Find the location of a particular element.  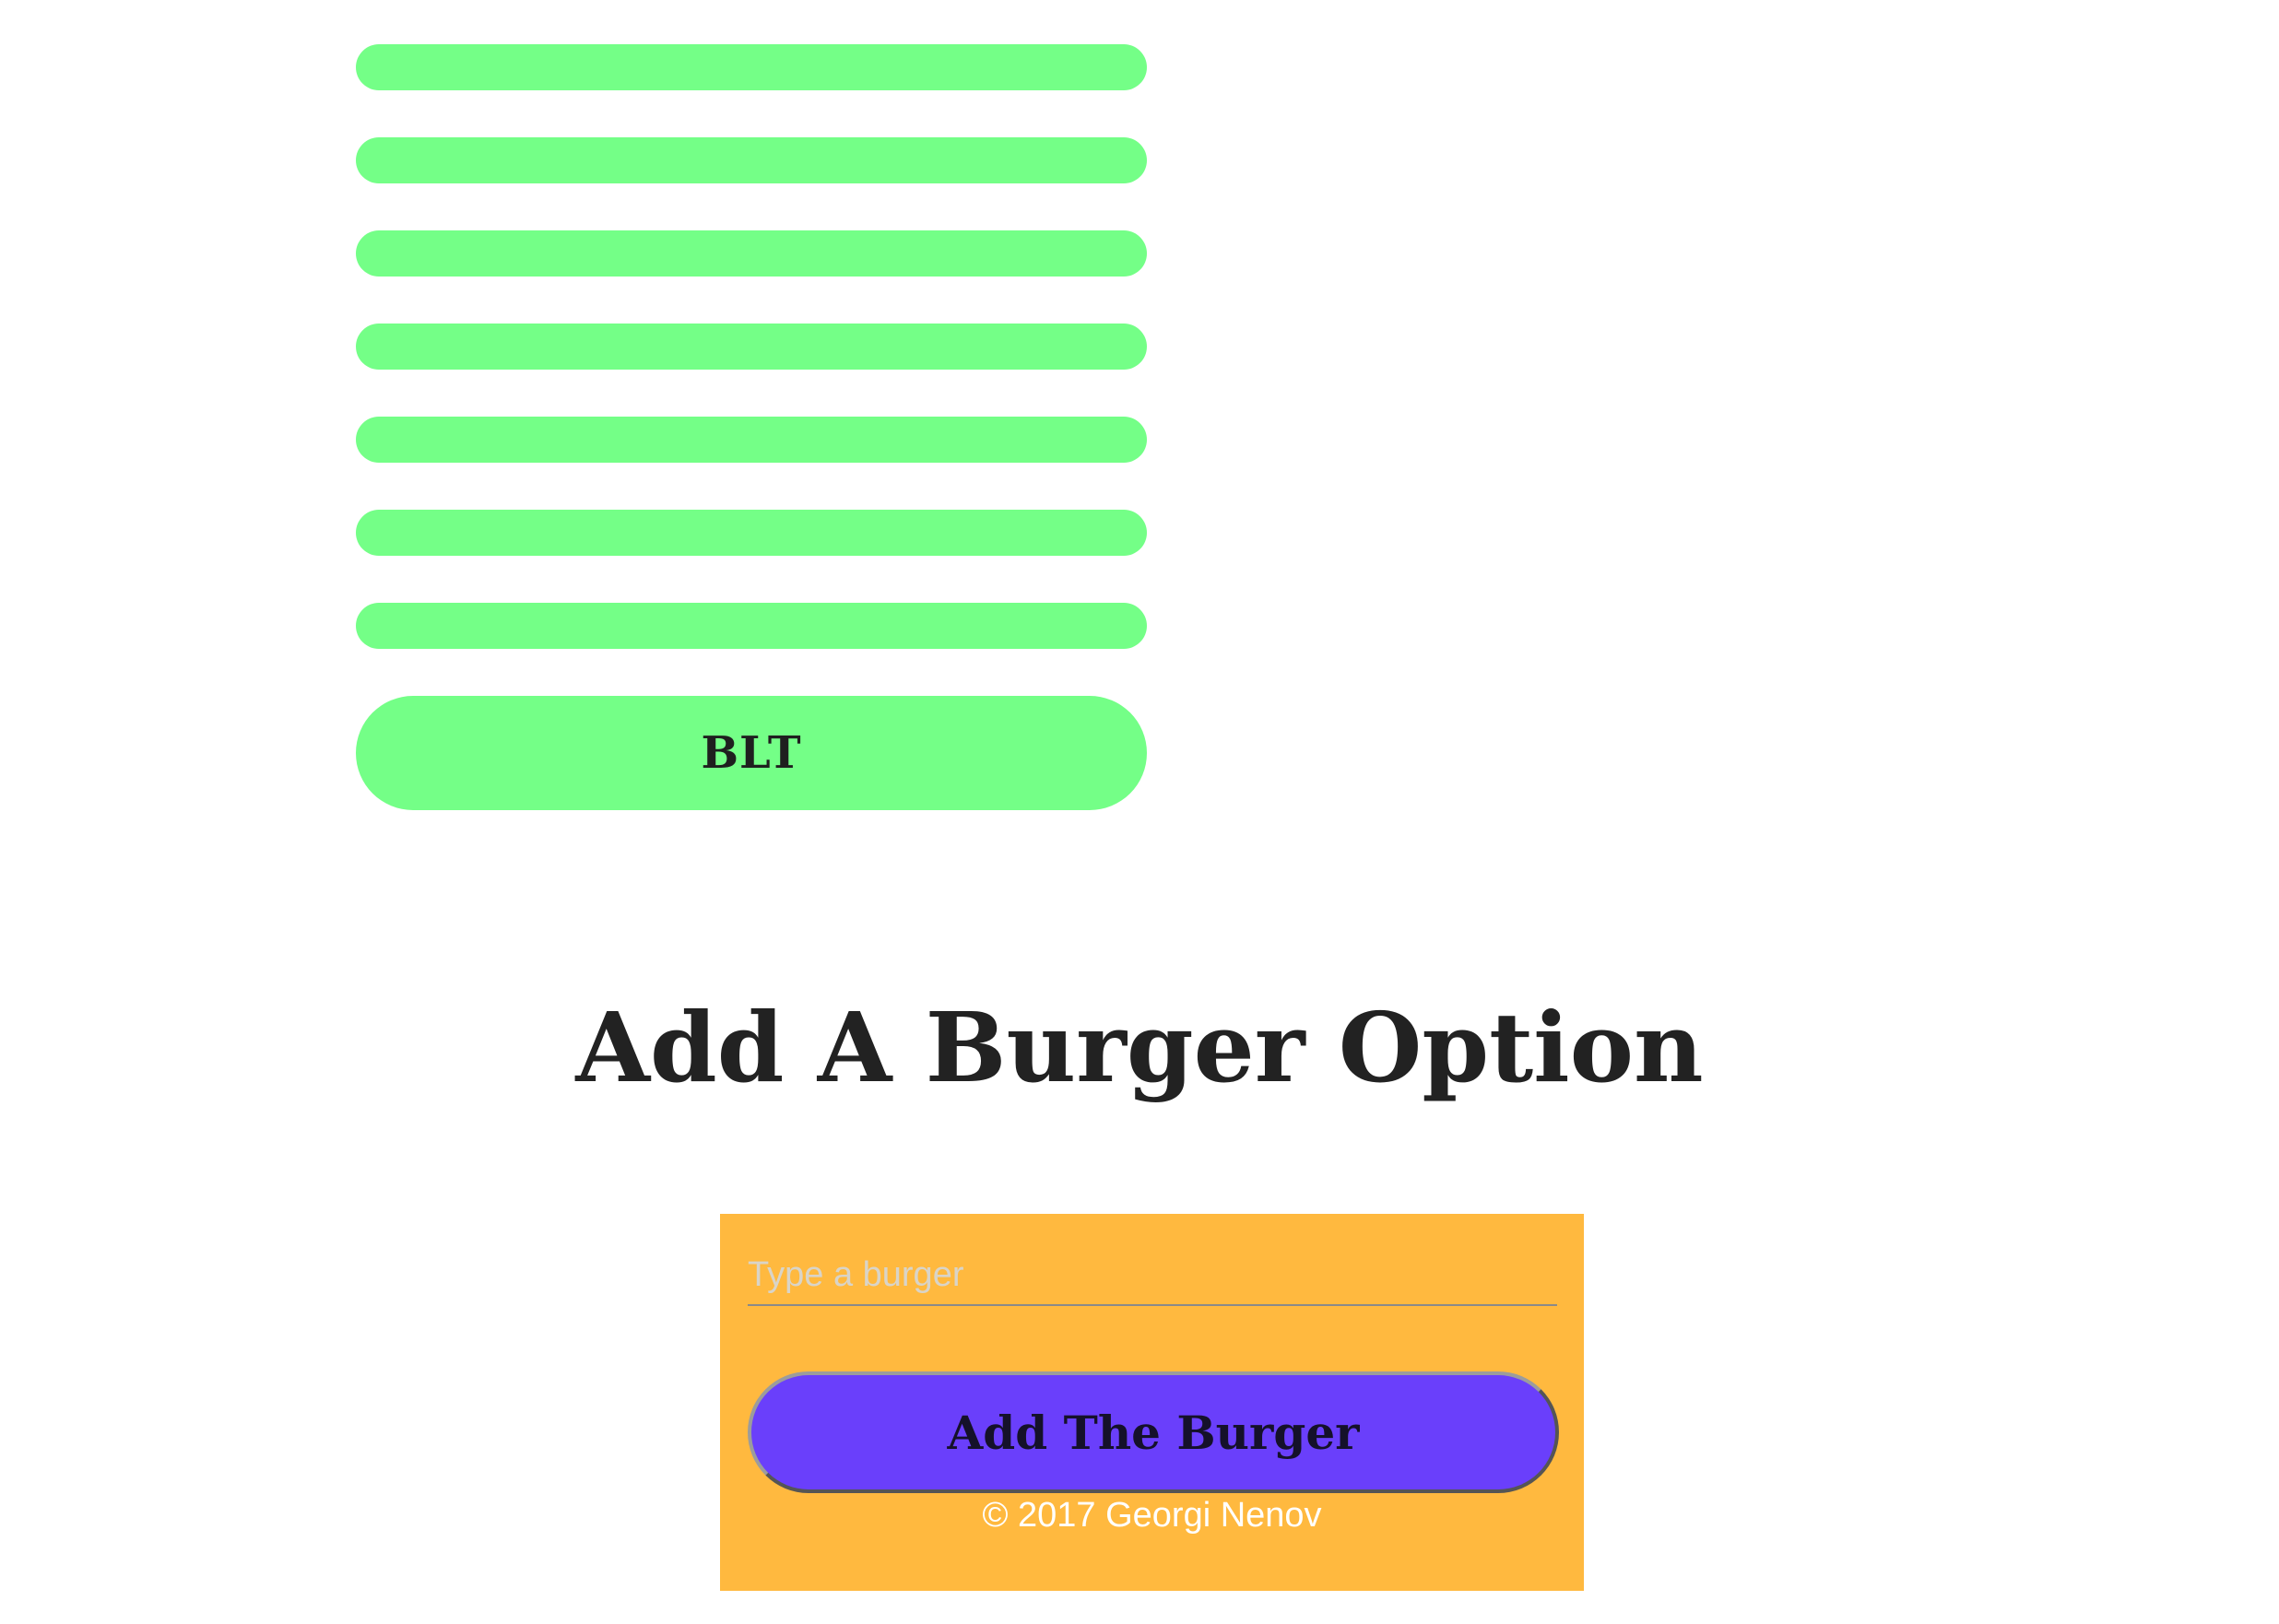

burger-name-input is located at coordinates (1153, 1275).